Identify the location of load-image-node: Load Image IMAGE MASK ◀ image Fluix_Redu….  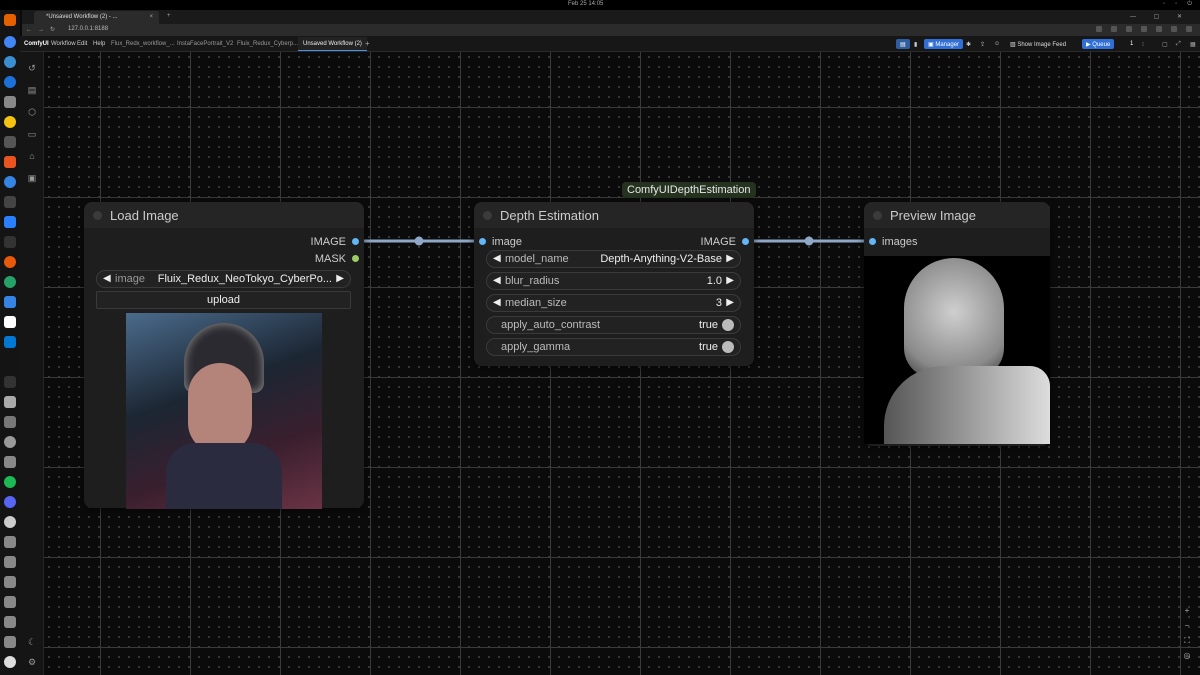
(224, 355).